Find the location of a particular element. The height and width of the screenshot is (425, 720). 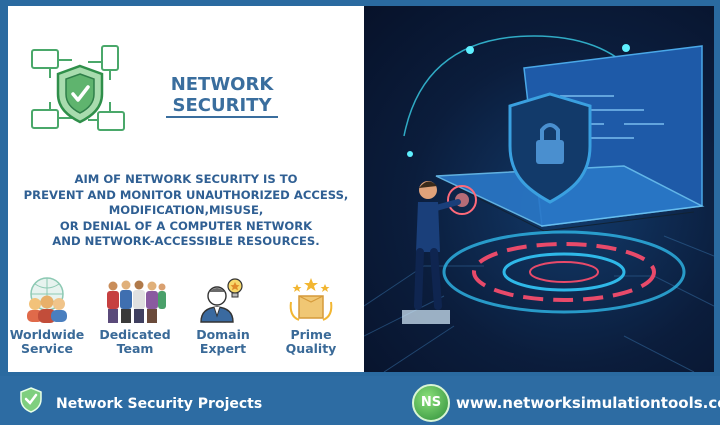

feature-prime-quality: Prime Quality is located at coordinates (311, 316).